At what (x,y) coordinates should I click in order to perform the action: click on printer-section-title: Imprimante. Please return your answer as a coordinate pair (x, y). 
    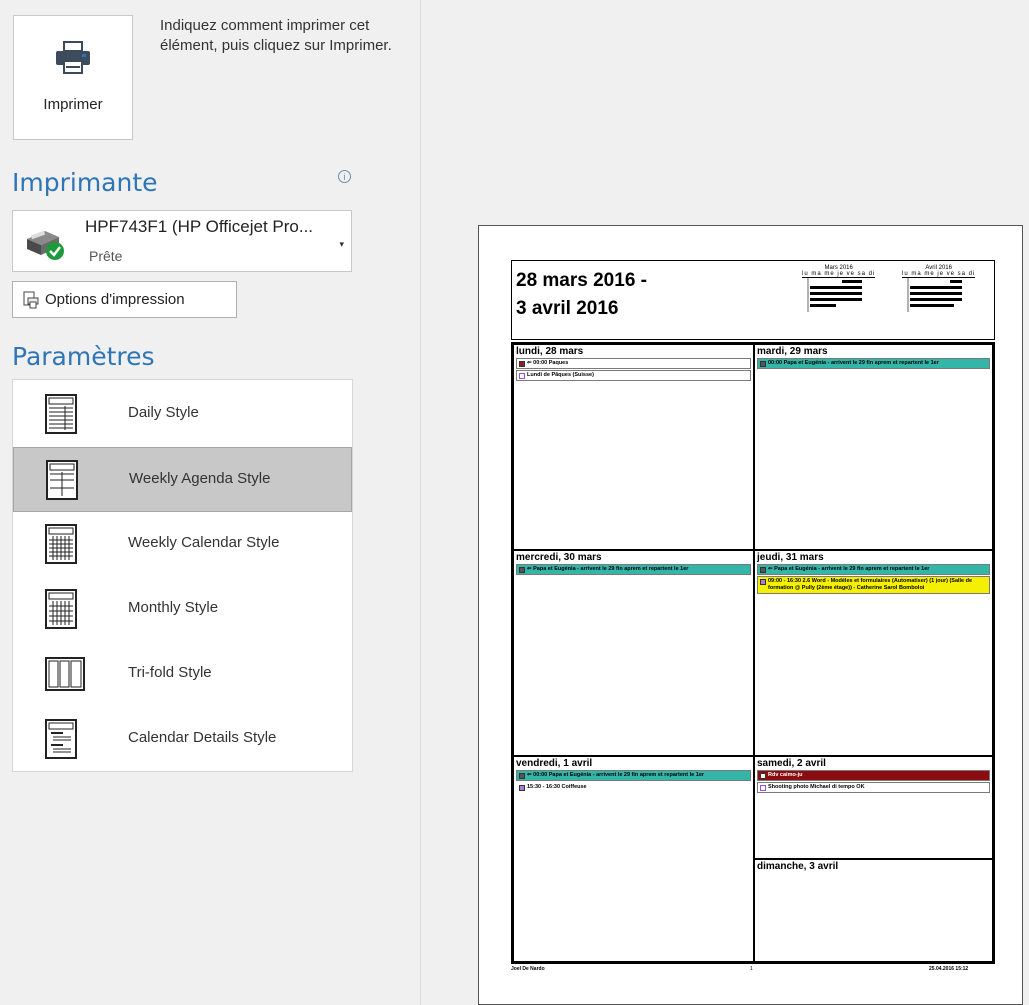
    Looking at the image, I should click on (85, 182).